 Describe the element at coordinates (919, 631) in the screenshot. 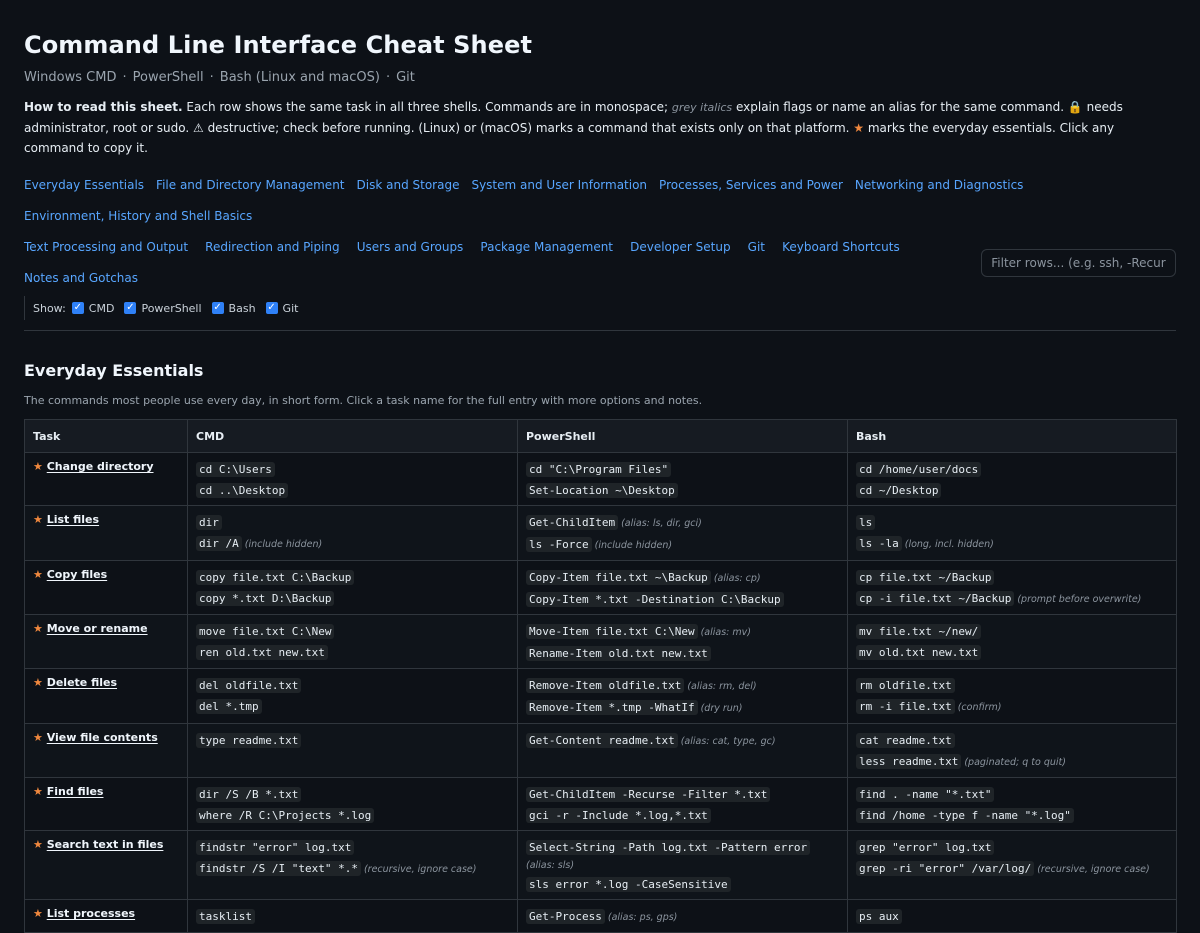

I see `command-code: mv file.txt ~/new/` at that location.